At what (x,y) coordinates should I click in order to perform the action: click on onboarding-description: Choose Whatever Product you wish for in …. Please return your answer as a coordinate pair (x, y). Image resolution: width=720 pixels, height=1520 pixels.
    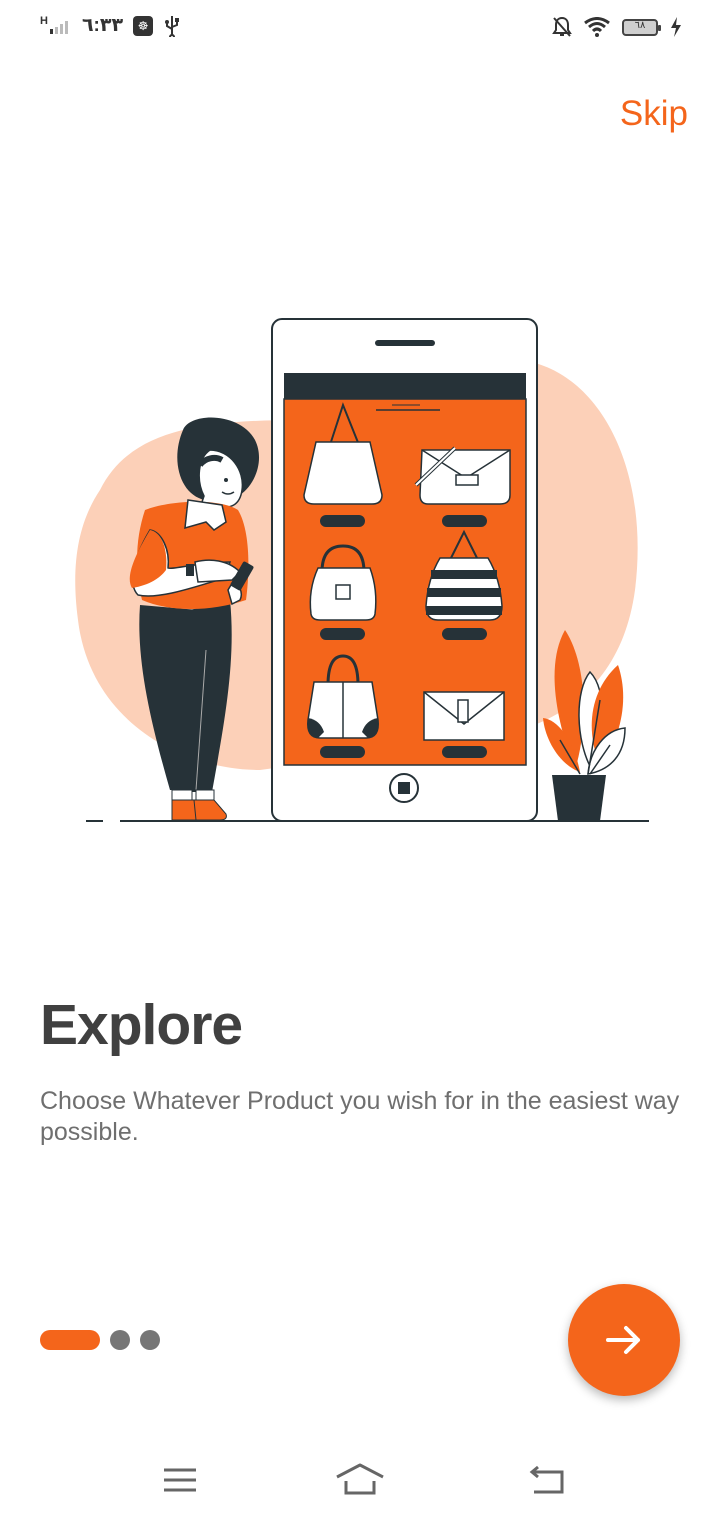
    Looking at the image, I should click on (360, 1116).